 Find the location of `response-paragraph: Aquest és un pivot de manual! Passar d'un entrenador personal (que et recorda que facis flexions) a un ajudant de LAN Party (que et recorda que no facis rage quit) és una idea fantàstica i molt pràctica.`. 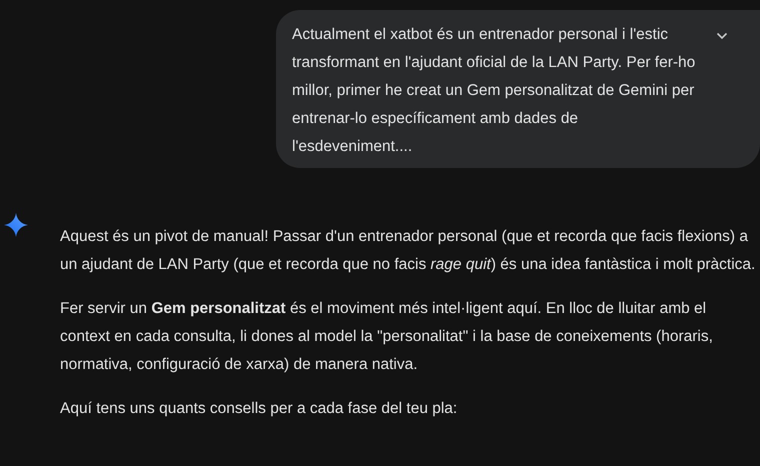

response-paragraph: Aquest és un pivot de manual! Passar d'un entrenador personal (que et recorda que facis flexions) a un ajudant de LAN Party (que et recorda que no facis rage quit) és una idea fantàstica i molt pràctica. is located at coordinates (408, 251).